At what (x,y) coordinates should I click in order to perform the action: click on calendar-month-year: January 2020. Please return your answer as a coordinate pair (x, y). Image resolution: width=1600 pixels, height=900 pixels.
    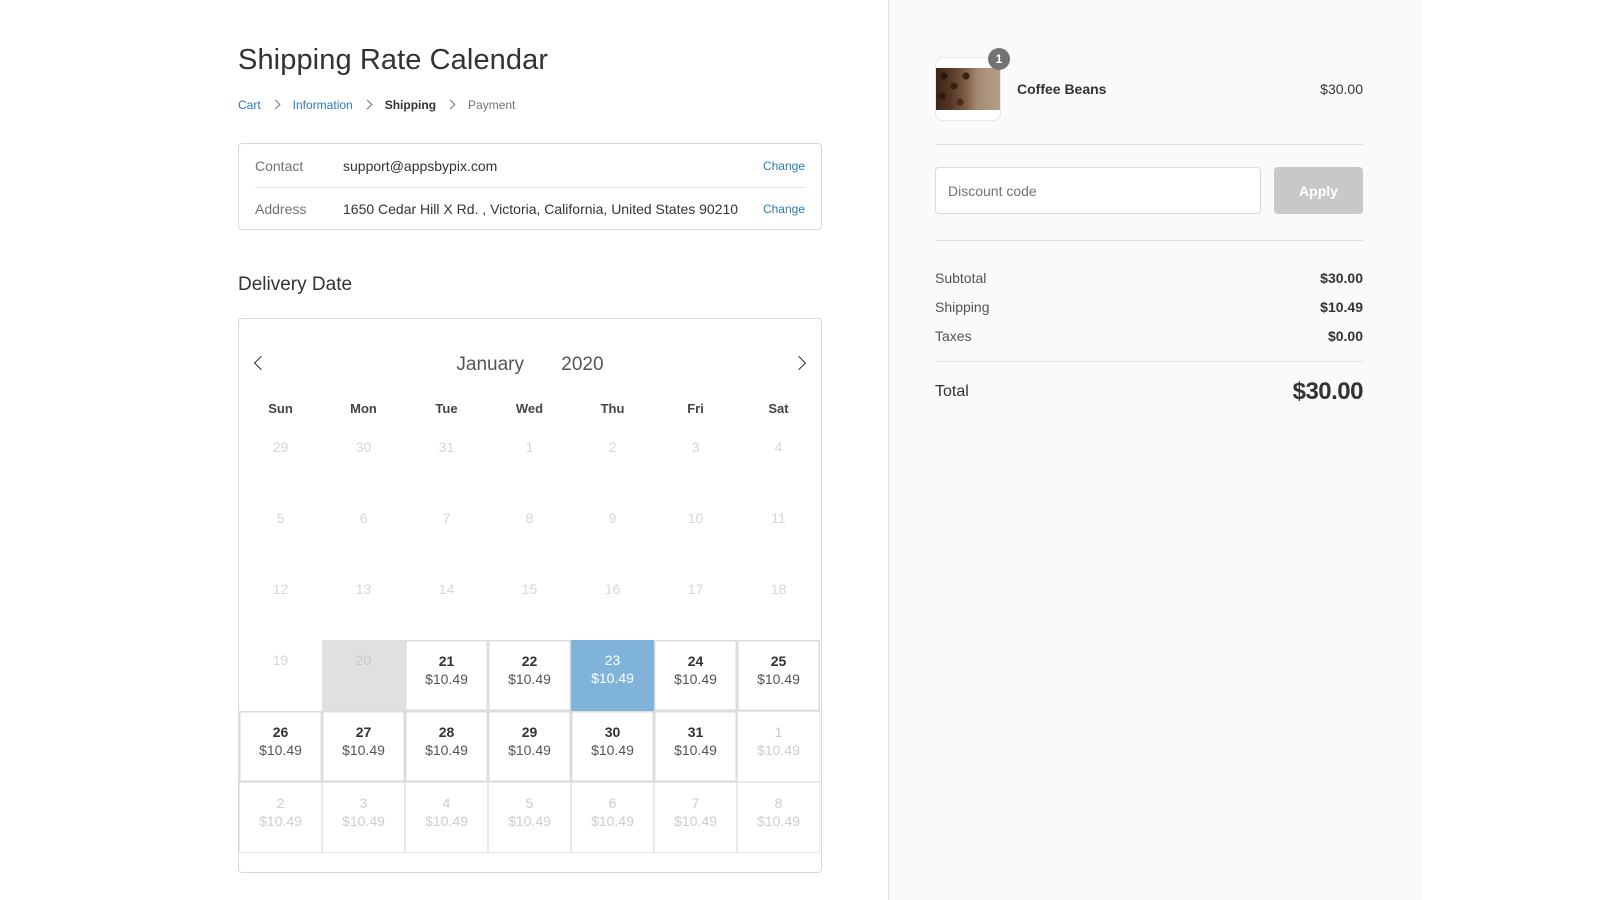
    Looking at the image, I should click on (530, 365).